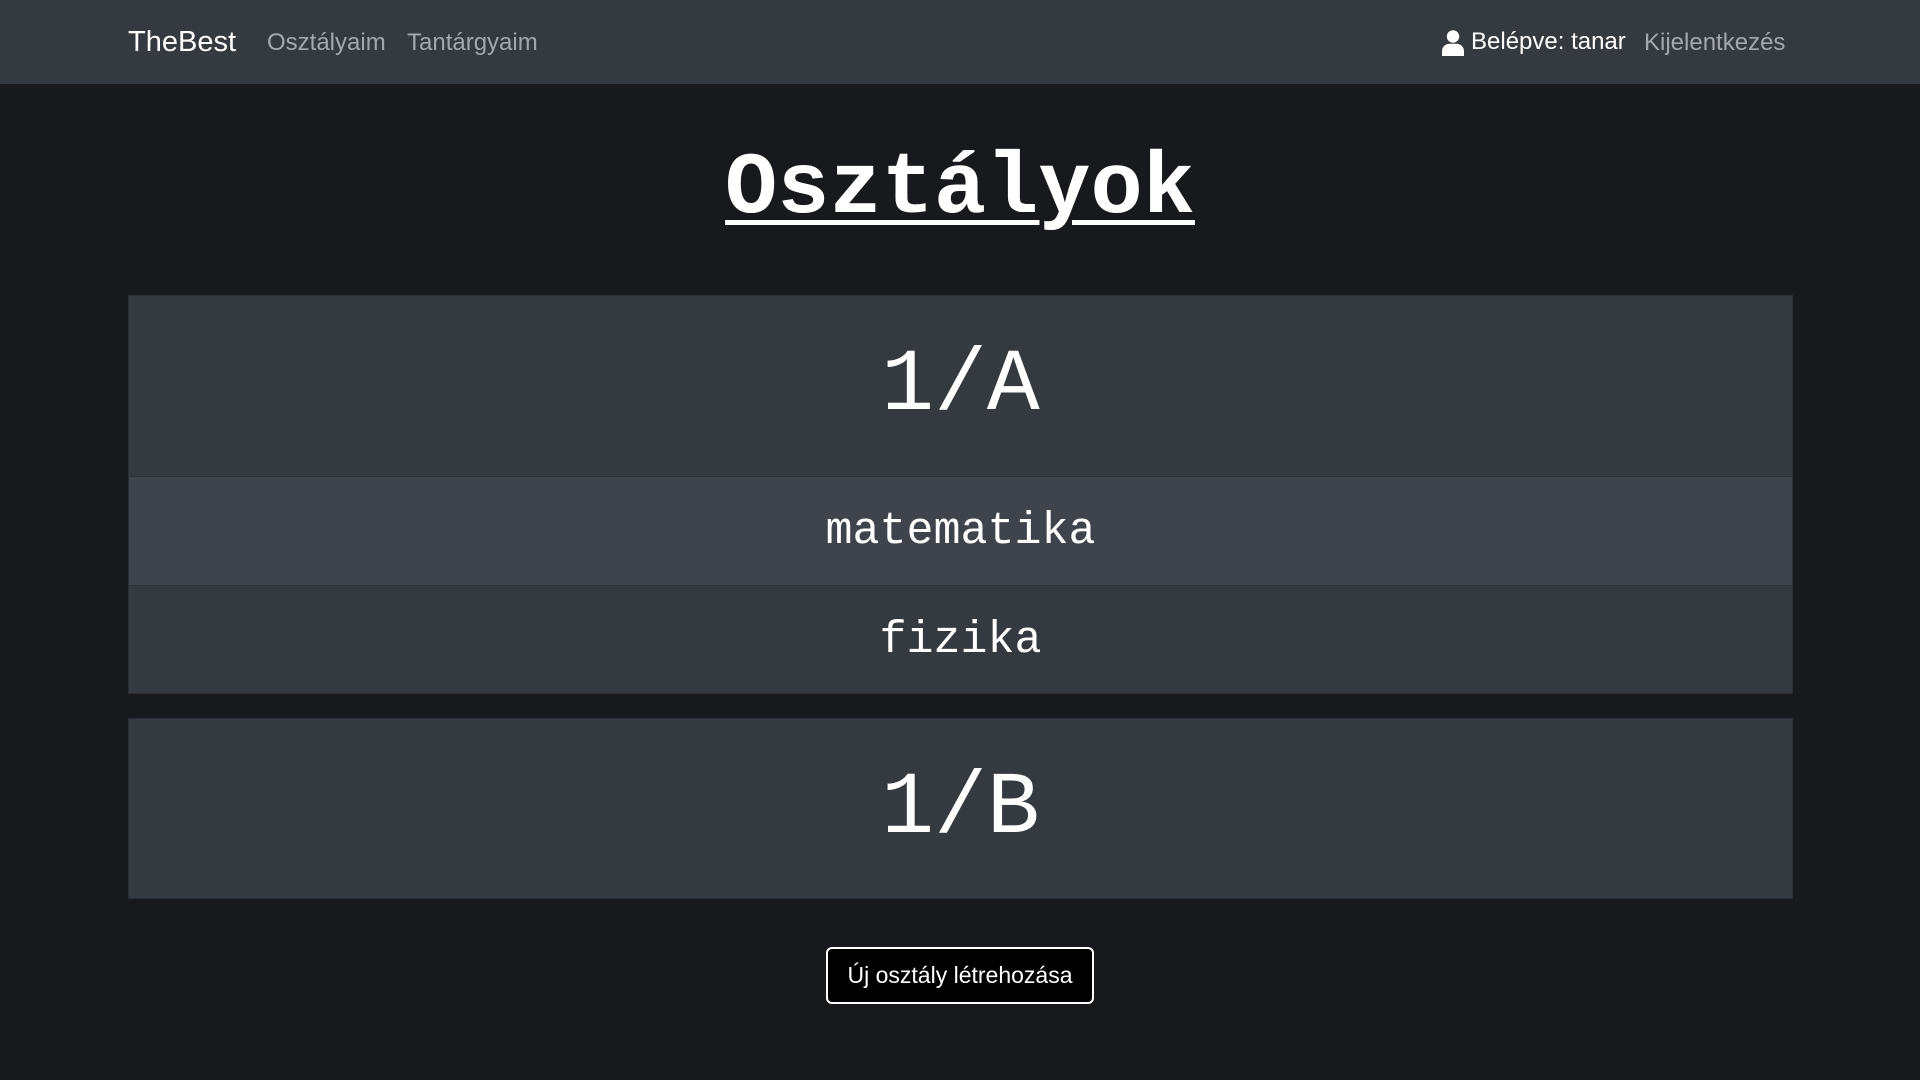 Image resolution: width=1920 pixels, height=1080 pixels. I want to click on subject-row-matematika: matematika, so click(960, 530).